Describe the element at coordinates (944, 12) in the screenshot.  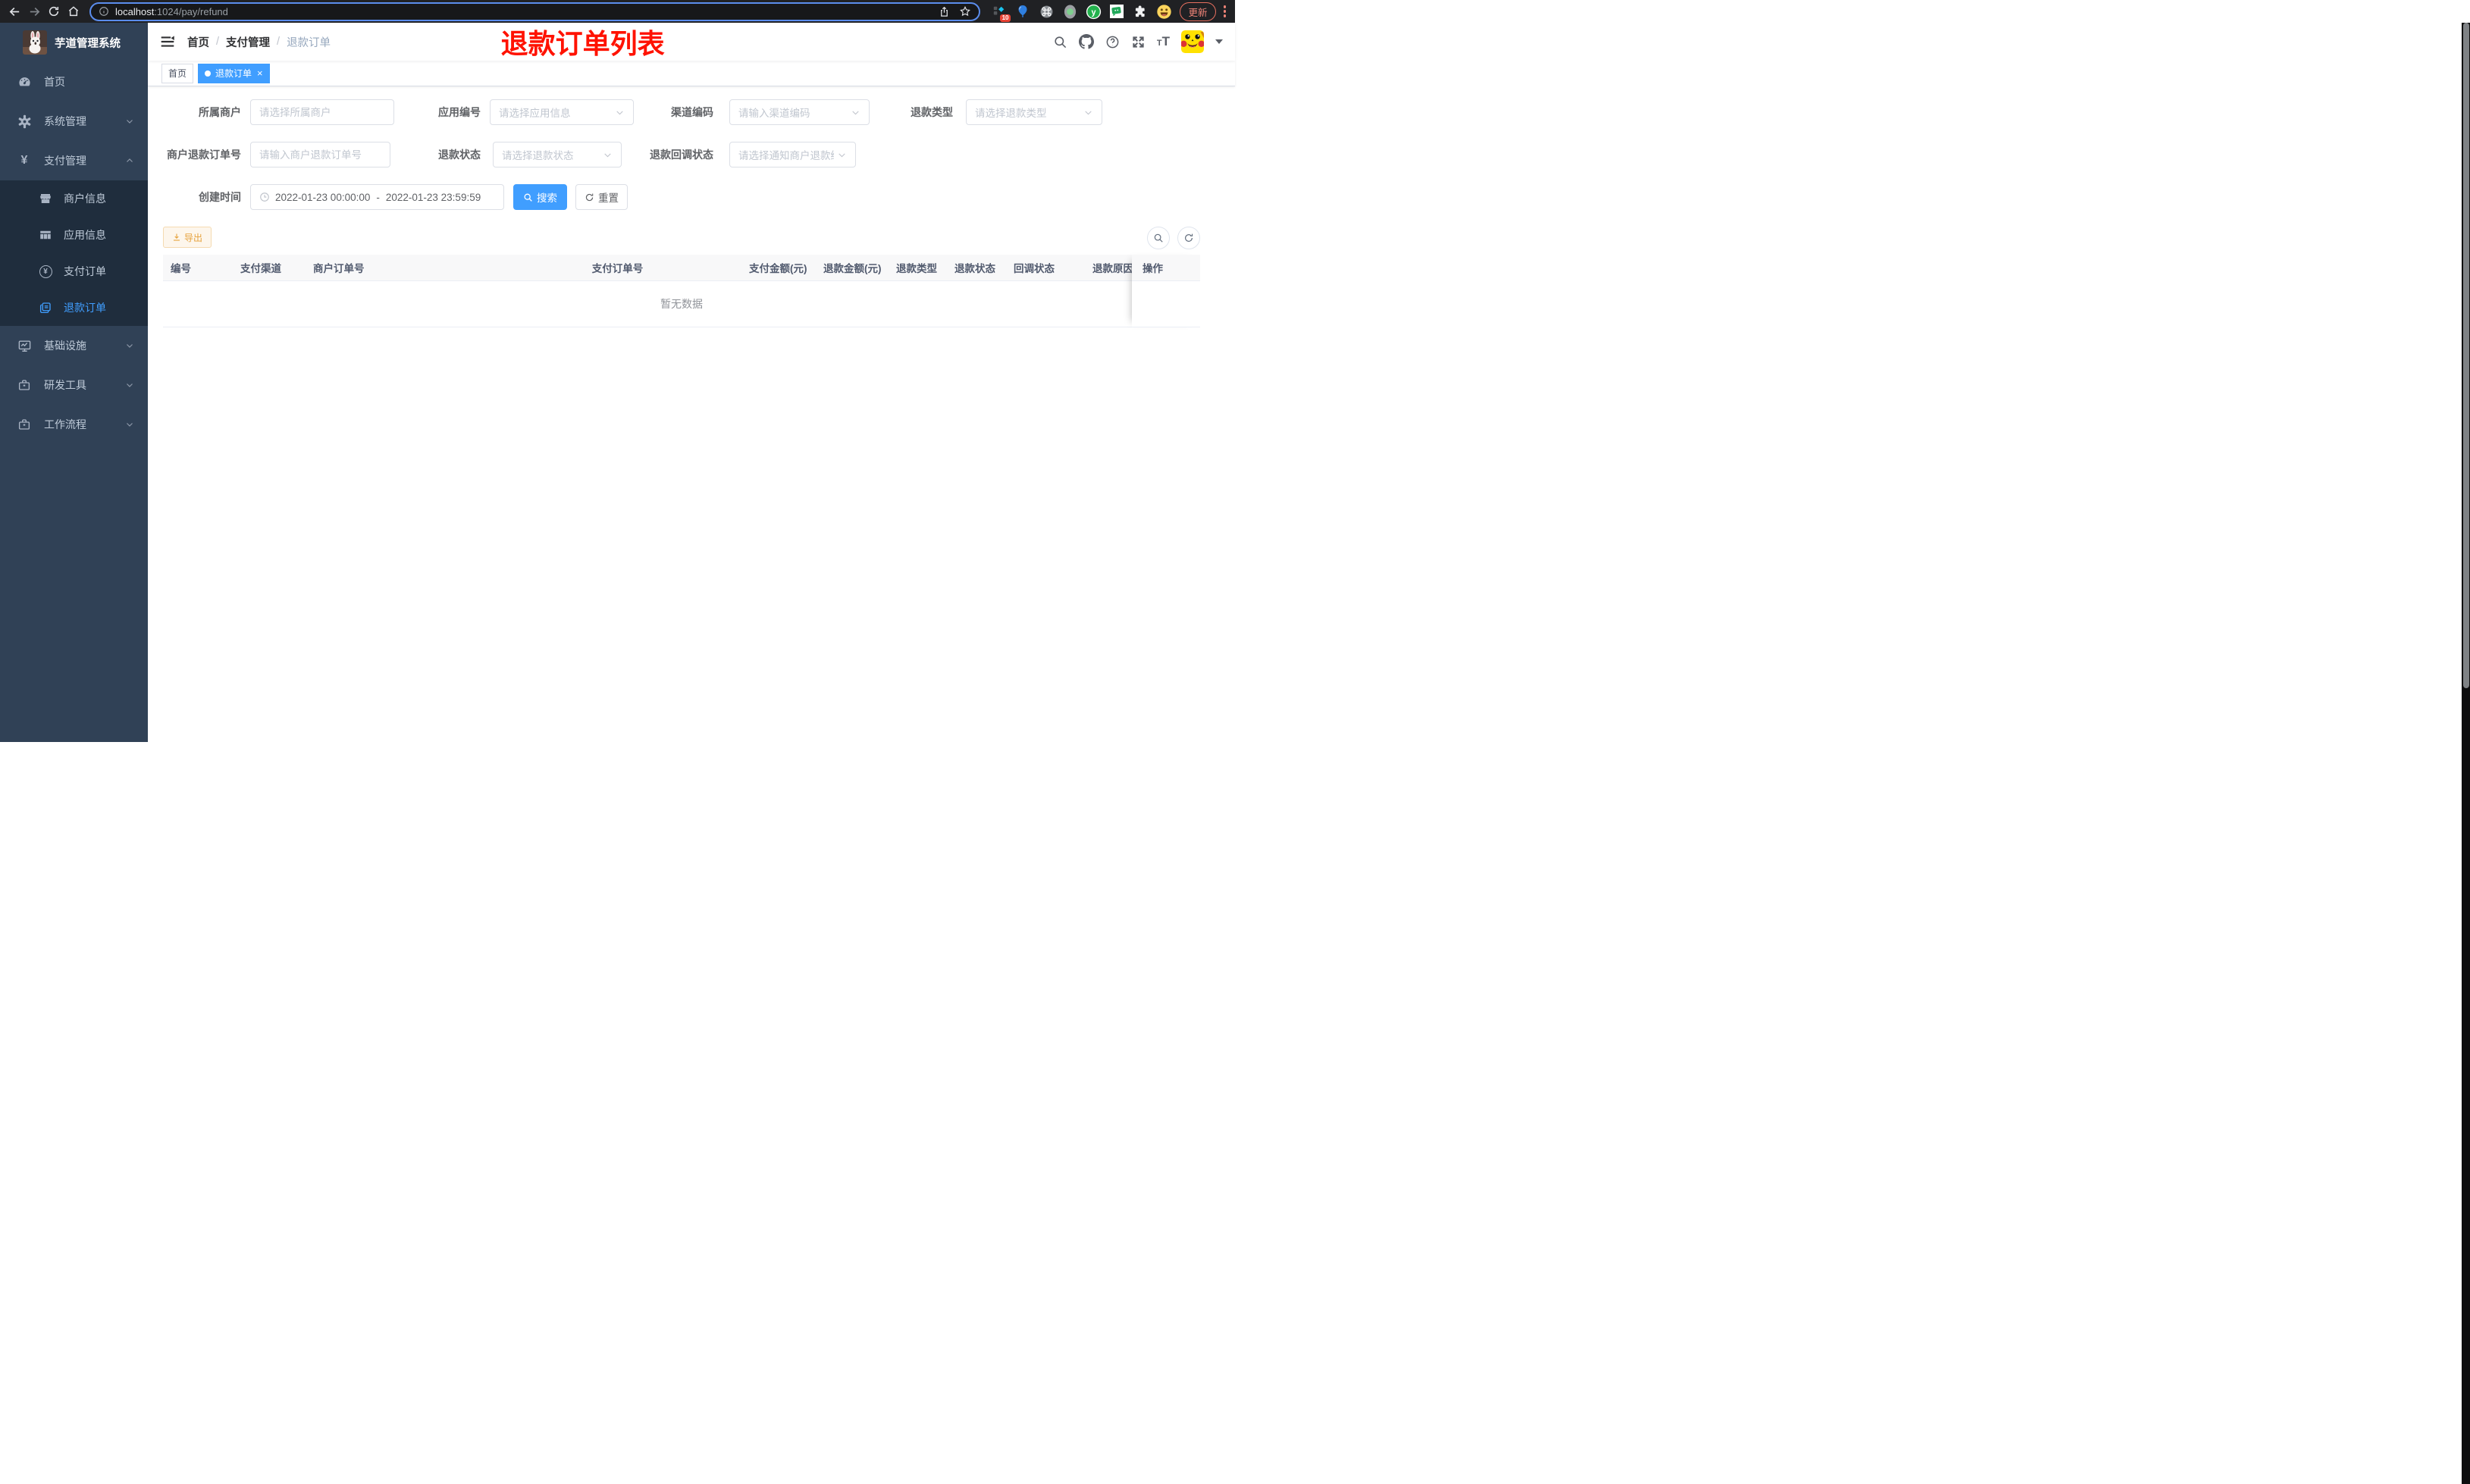
I see `share-icon` at that location.